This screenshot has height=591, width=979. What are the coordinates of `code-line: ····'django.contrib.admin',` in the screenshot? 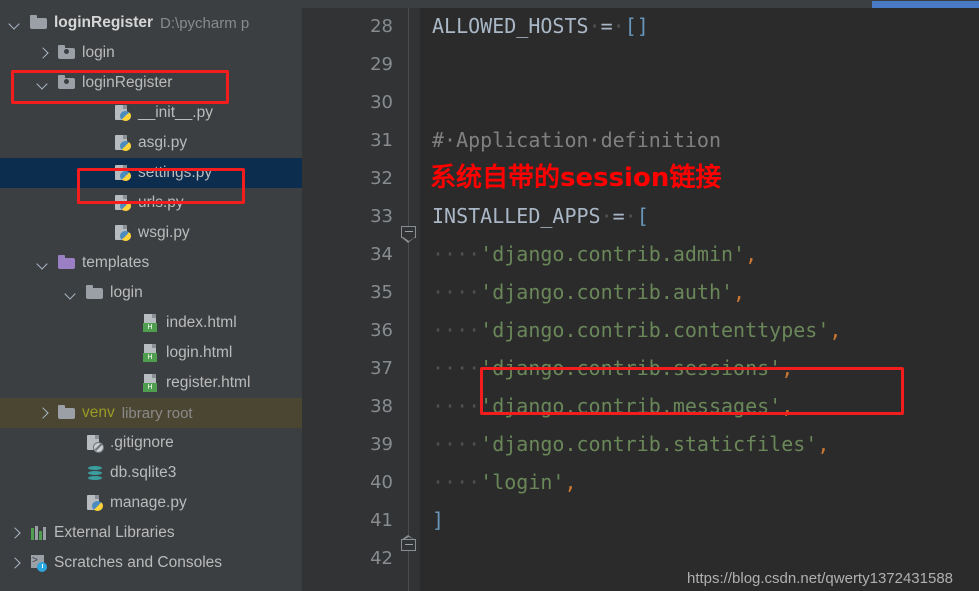 It's located at (594, 254).